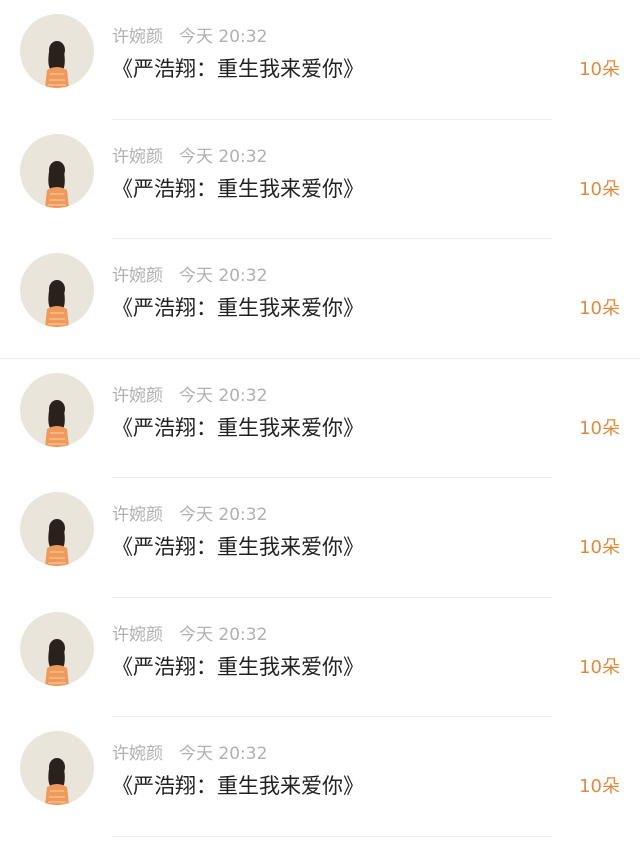  I want to click on row-divider, so click(332, 836).